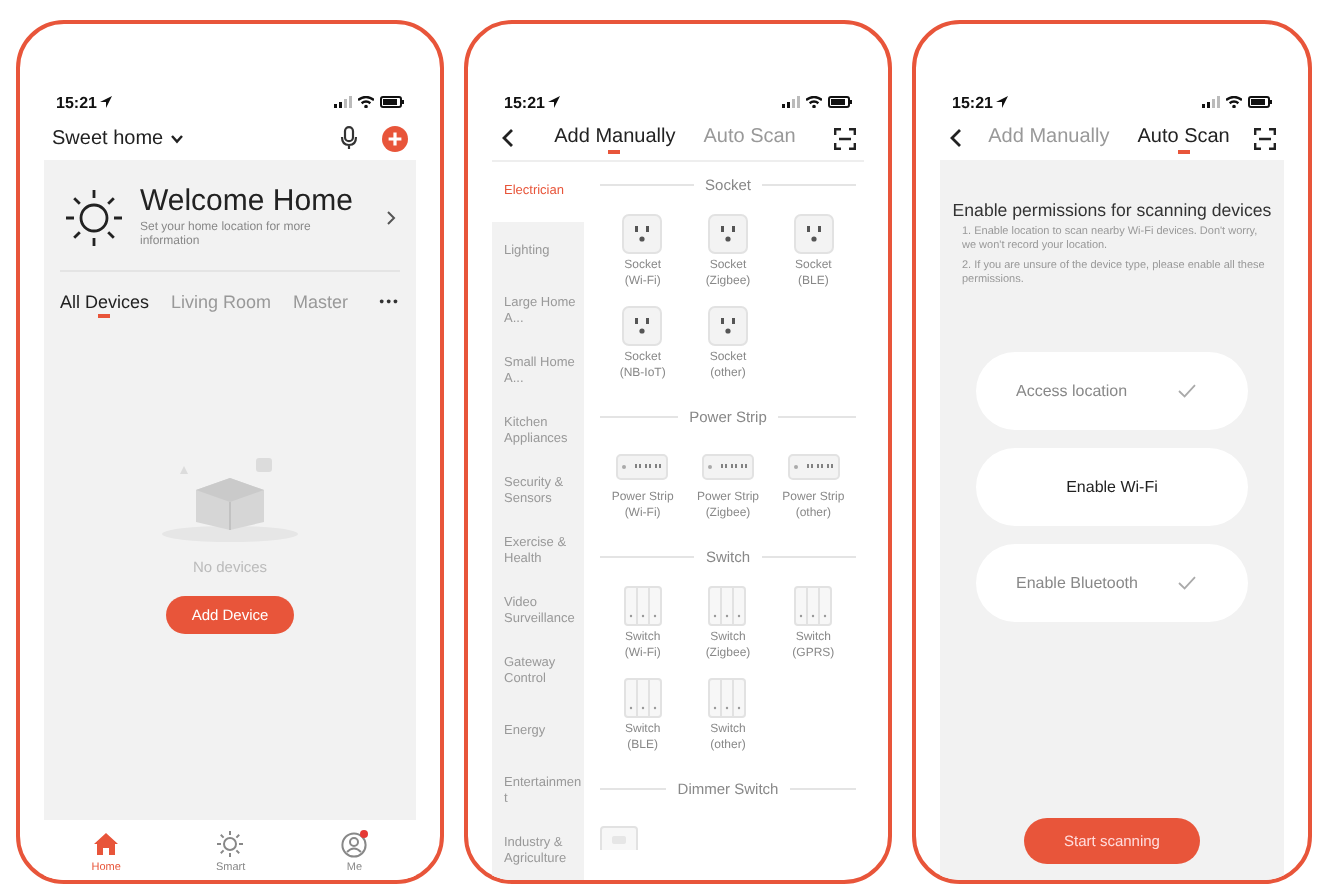 The width and height of the screenshot is (1320, 890). Describe the element at coordinates (176, 138) in the screenshot. I see `chevron-down-icon` at that location.